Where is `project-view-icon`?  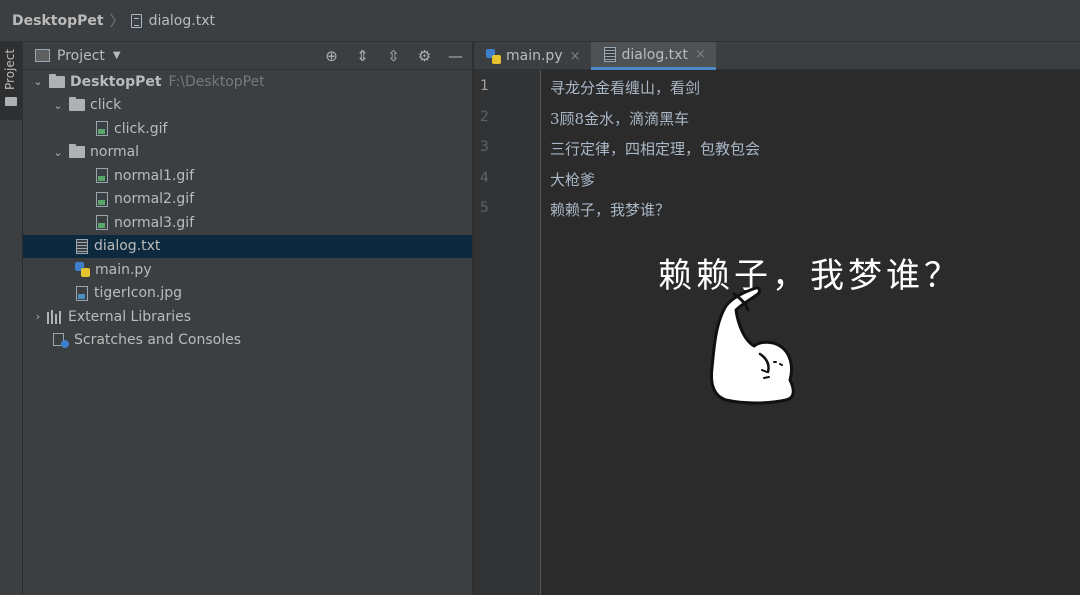
project-view-icon is located at coordinates (42, 55).